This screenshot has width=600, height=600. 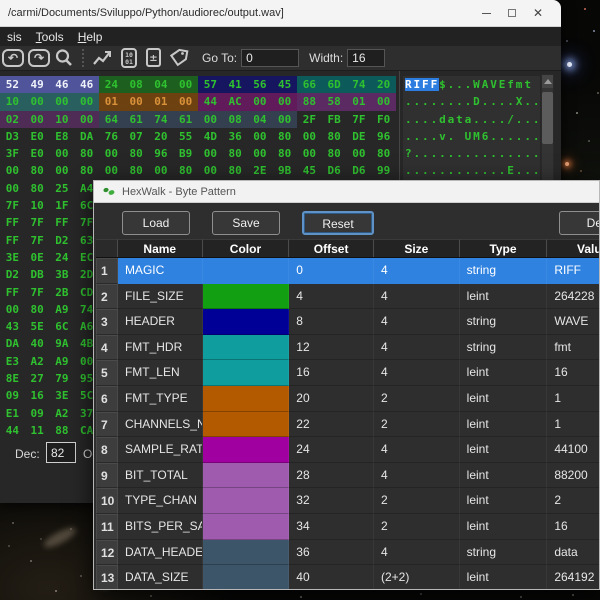 I want to click on pattern-row-file-size: 2 FILE_SIZE 4 4 leint 264228, so click(x=347, y=296).